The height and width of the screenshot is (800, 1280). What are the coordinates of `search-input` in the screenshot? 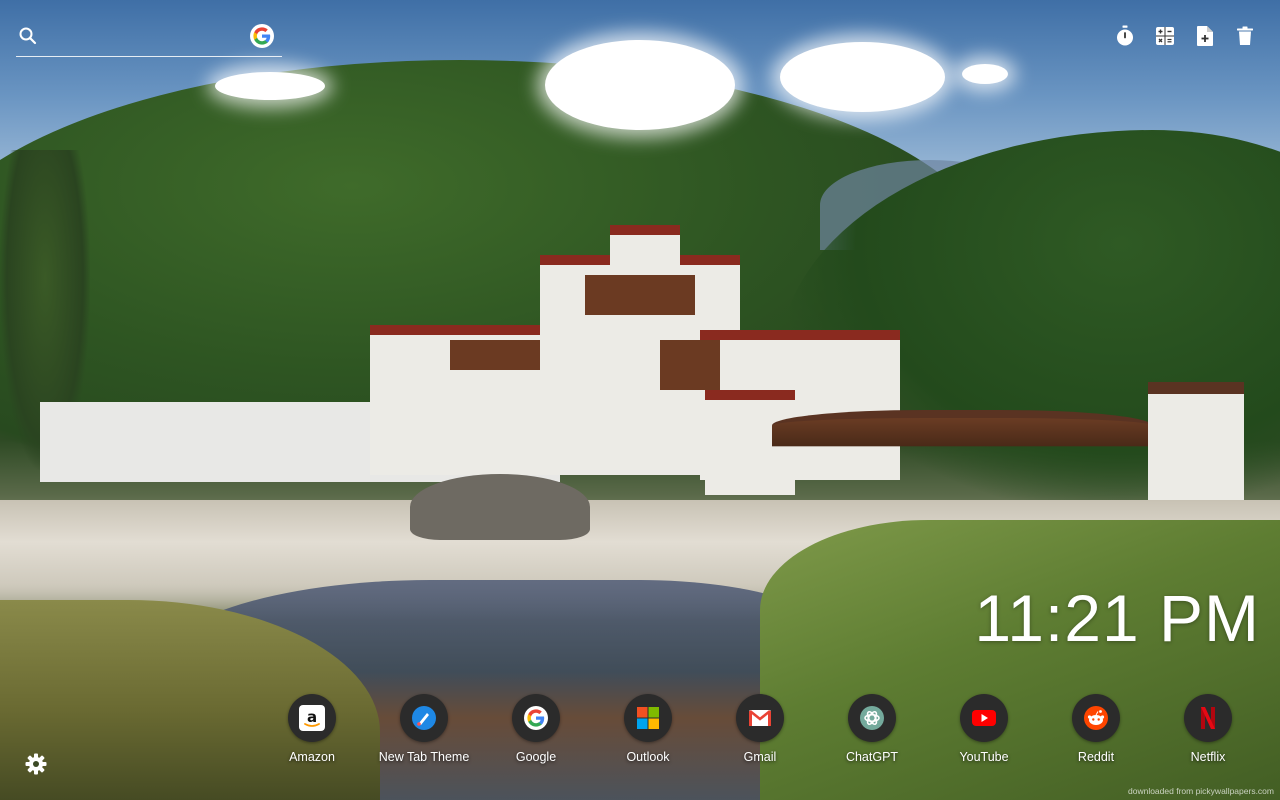 It's located at (150, 38).